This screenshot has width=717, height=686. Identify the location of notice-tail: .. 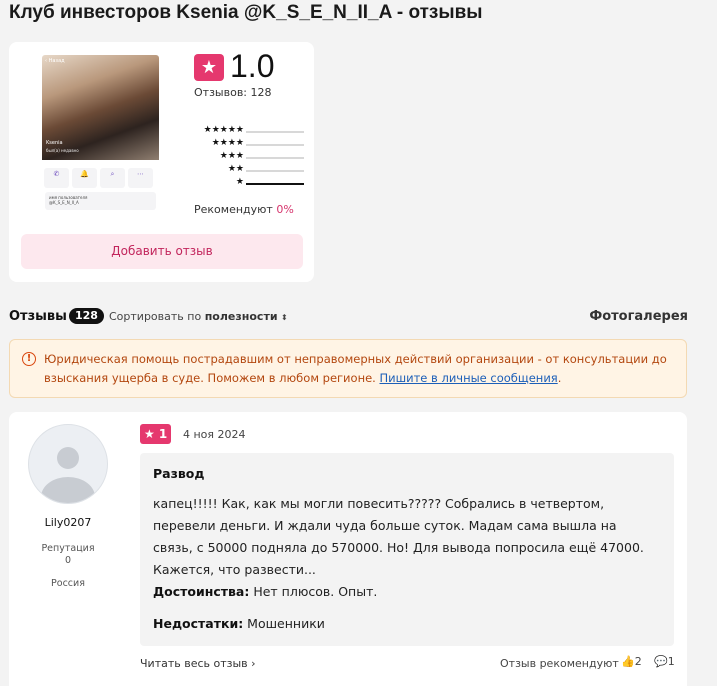
(559, 378).